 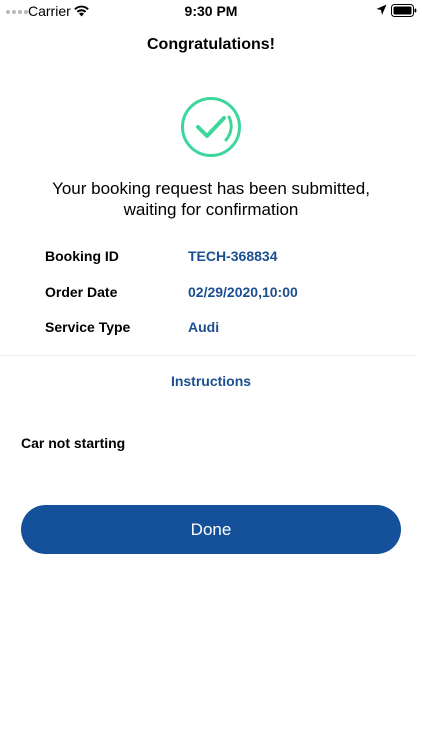 What do you see at coordinates (211, 127) in the screenshot?
I see `check-circle-icon` at bounding box center [211, 127].